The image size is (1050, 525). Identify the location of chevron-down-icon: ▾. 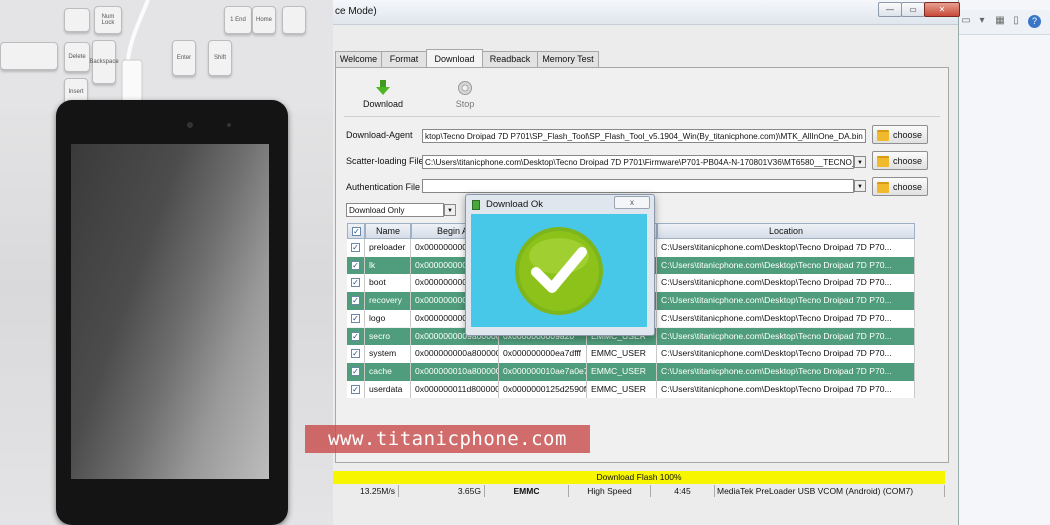
(982, 21).